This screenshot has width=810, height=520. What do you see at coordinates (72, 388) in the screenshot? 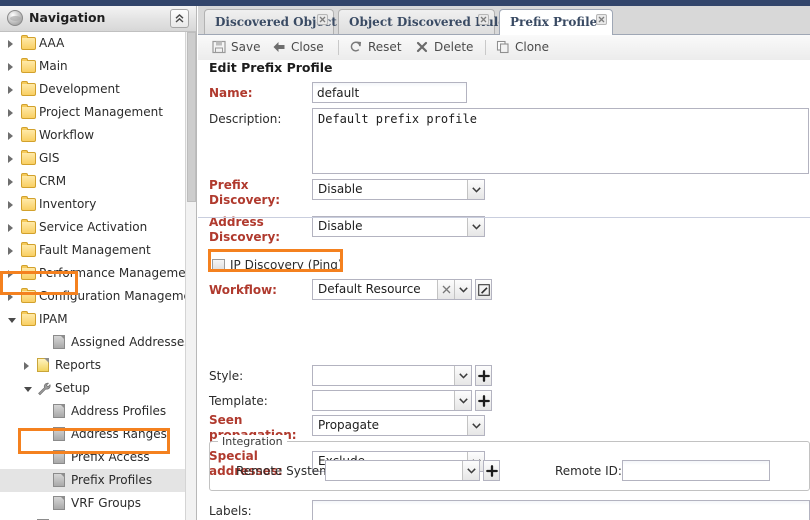
I see `sidebar-item-label: Setup` at bounding box center [72, 388].